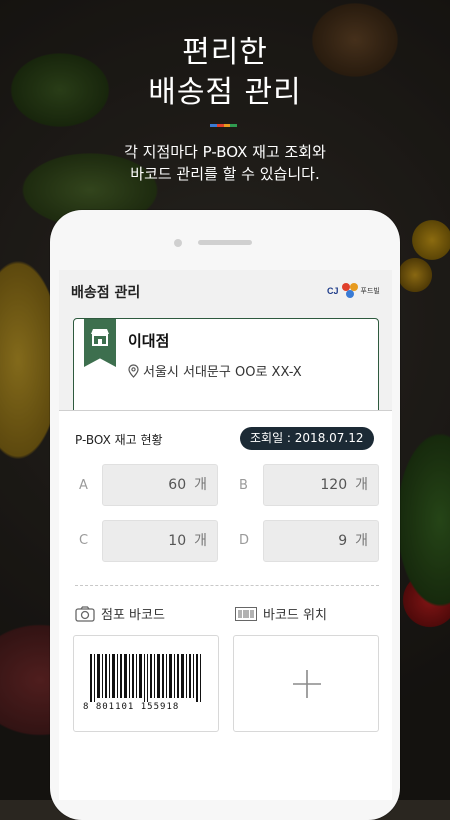 The width and height of the screenshot is (450, 820). Describe the element at coordinates (100, 343) in the screenshot. I see `store-icon` at that location.